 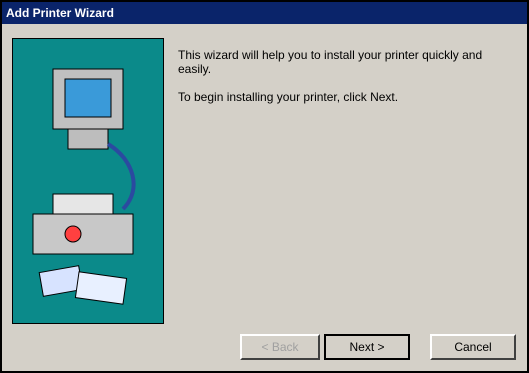 What do you see at coordinates (84, 186) in the screenshot?
I see `printer-illustration-icon` at bounding box center [84, 186].